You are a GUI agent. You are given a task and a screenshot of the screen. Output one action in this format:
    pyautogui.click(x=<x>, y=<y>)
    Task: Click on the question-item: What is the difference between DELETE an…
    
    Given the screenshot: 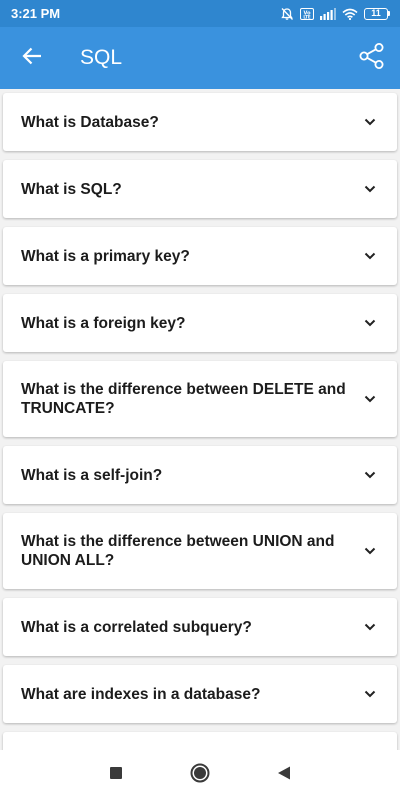 What is the action you would take?
    pyautogui.click(x=200, y=399)
    